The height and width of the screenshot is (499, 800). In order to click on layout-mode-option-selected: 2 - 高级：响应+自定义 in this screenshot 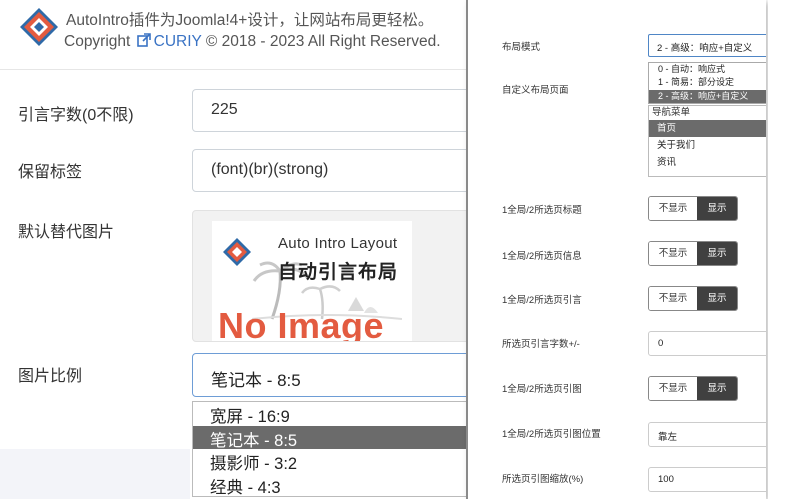, I will do `click(707, 96)`.